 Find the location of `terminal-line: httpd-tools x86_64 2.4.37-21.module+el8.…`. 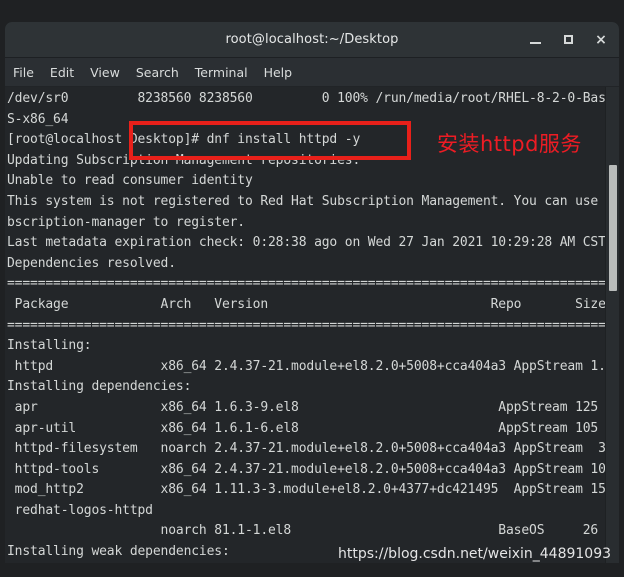

terminal-line: httpd-tools x86_64 2.4.37-21.module+el8.… is located at coordinates (313, 469).